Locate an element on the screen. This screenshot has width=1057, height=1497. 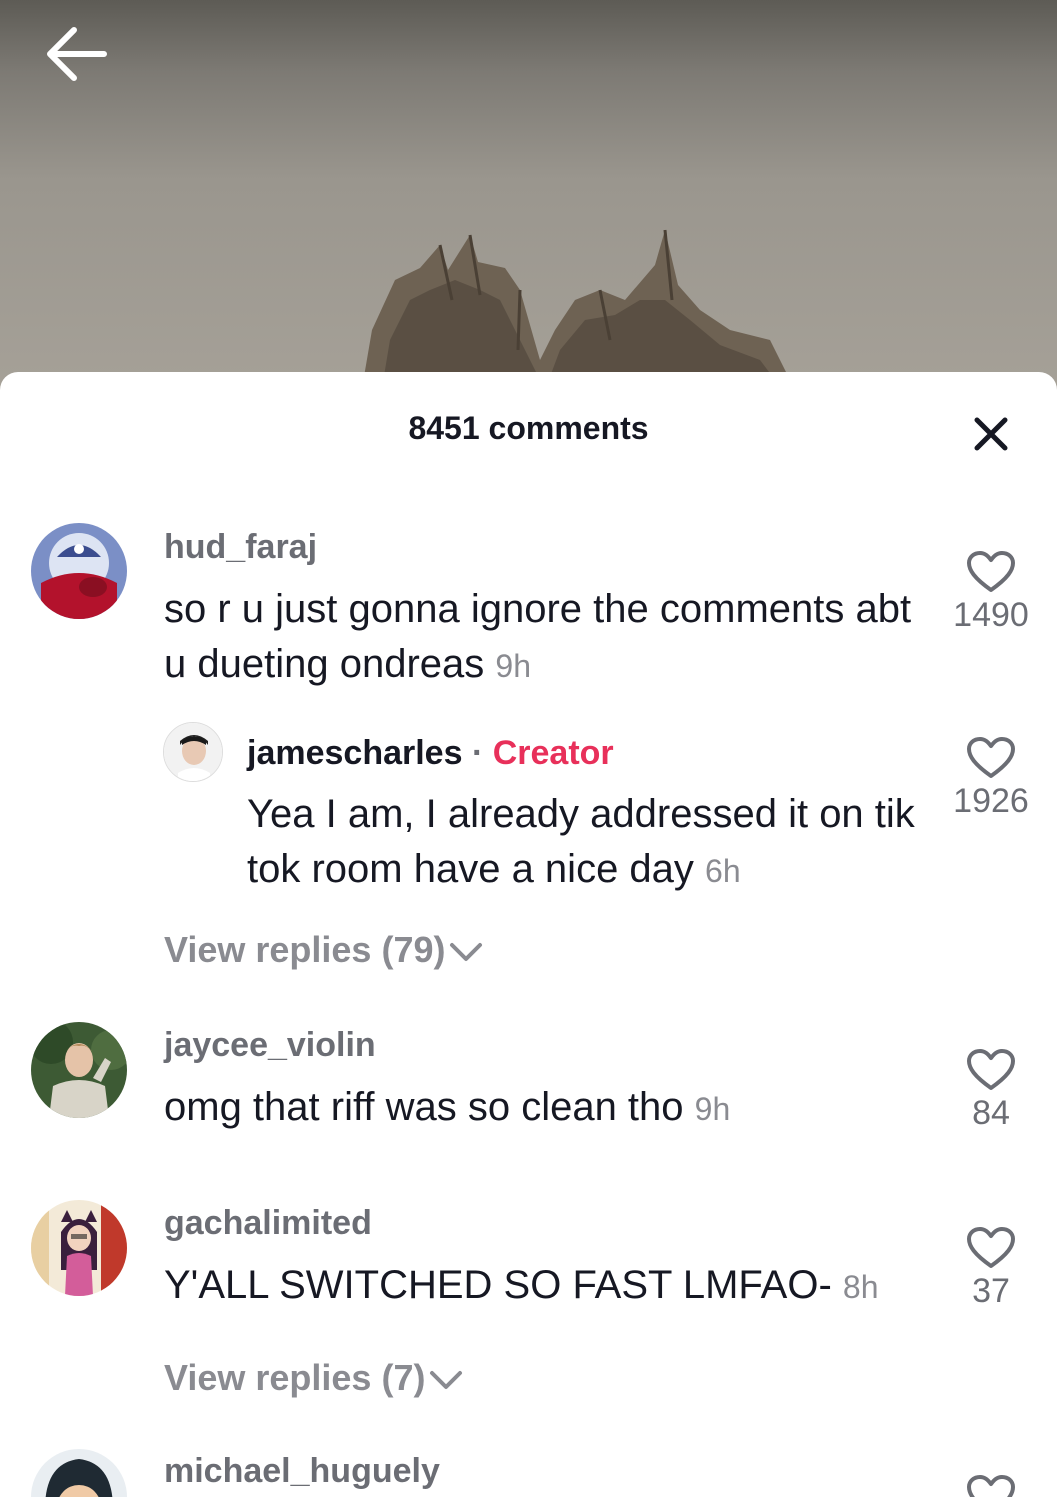
back-arrow-icon is located at coordinates (76, 54).